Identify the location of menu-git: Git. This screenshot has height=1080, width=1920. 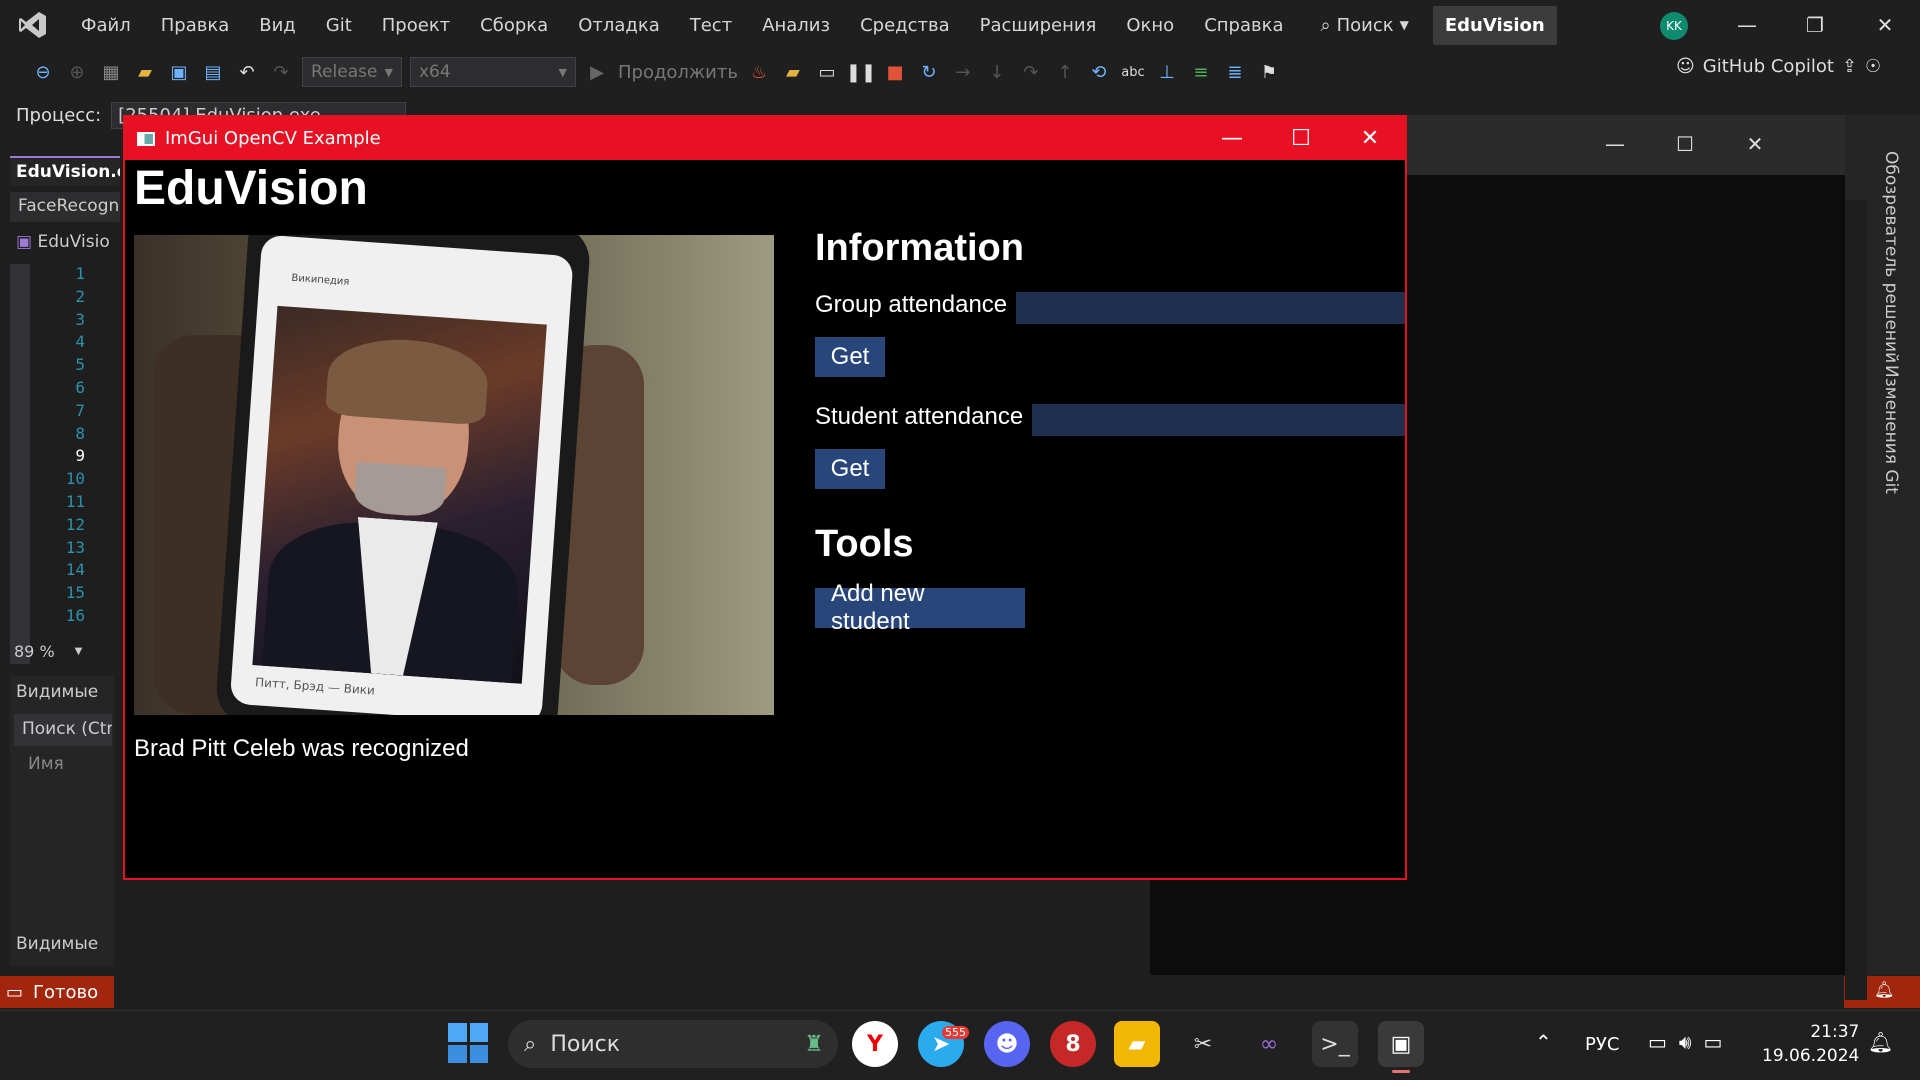
(339, 25).